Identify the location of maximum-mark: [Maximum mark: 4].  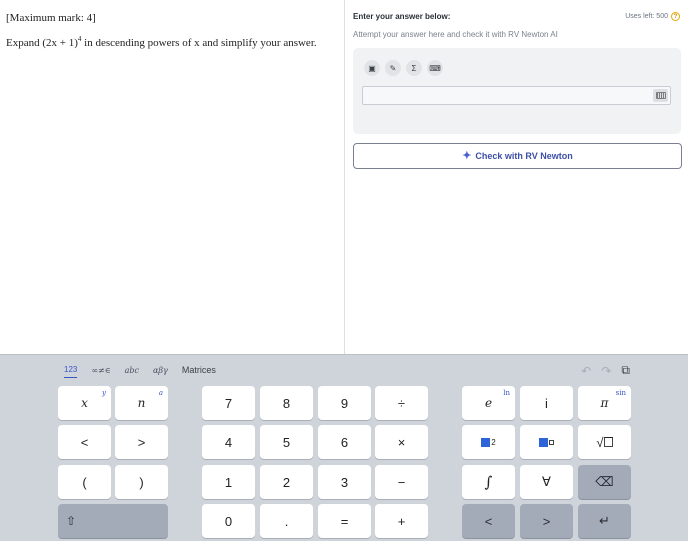
(51, 18).